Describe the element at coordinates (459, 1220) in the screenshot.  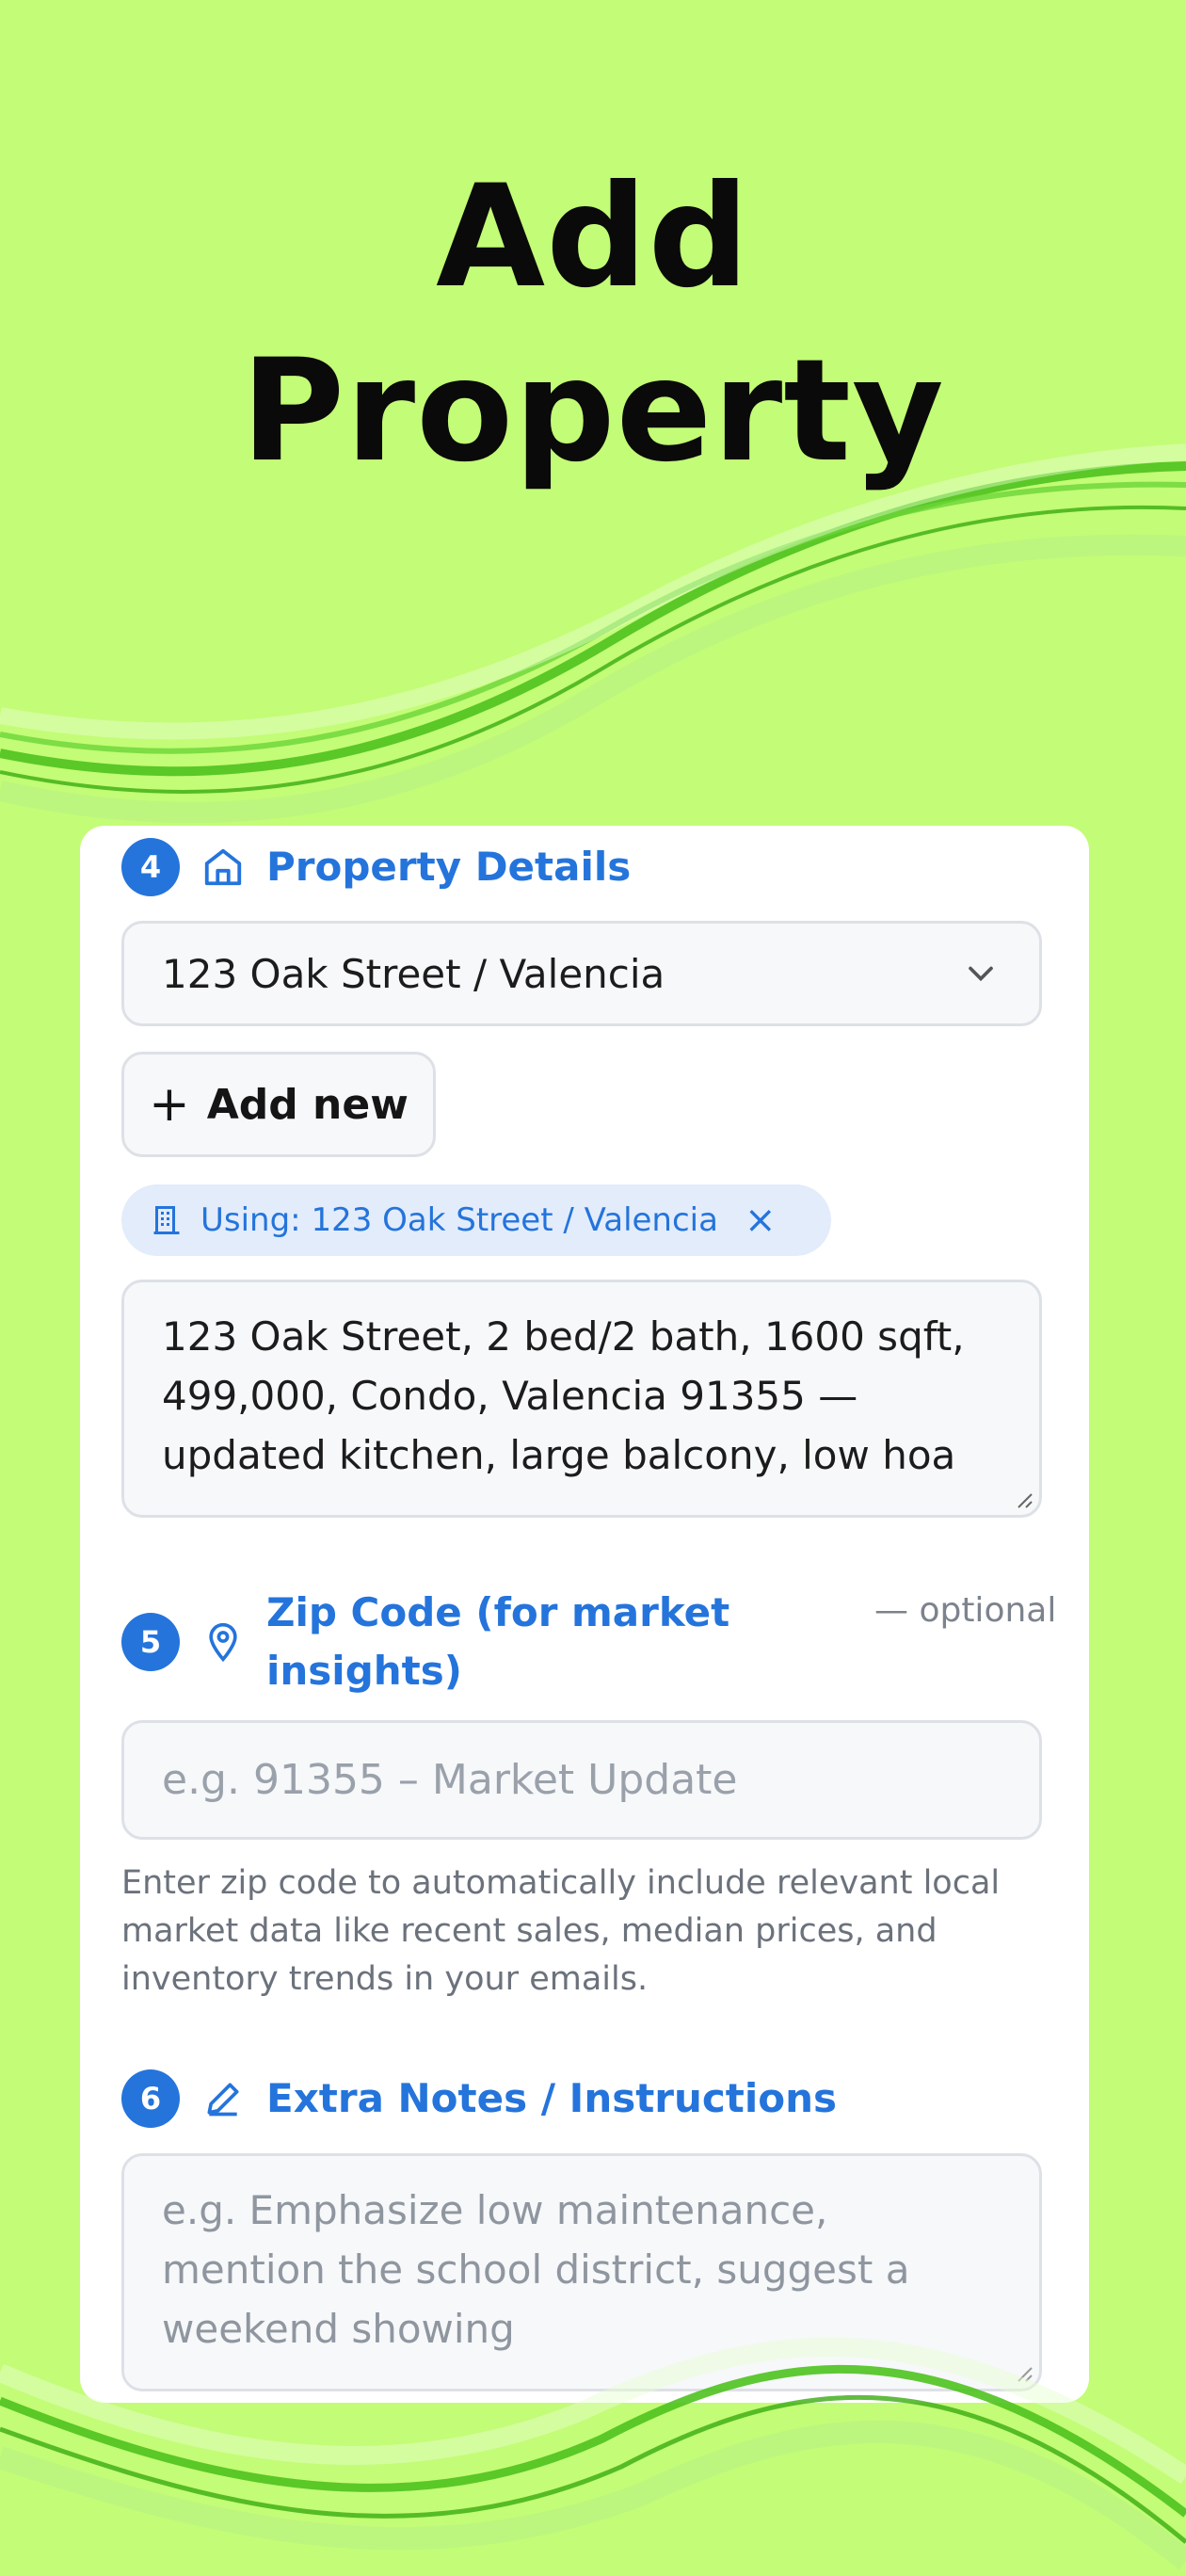
I see `chip-label: Using: 123 Oak Street / Valencia` at that location.